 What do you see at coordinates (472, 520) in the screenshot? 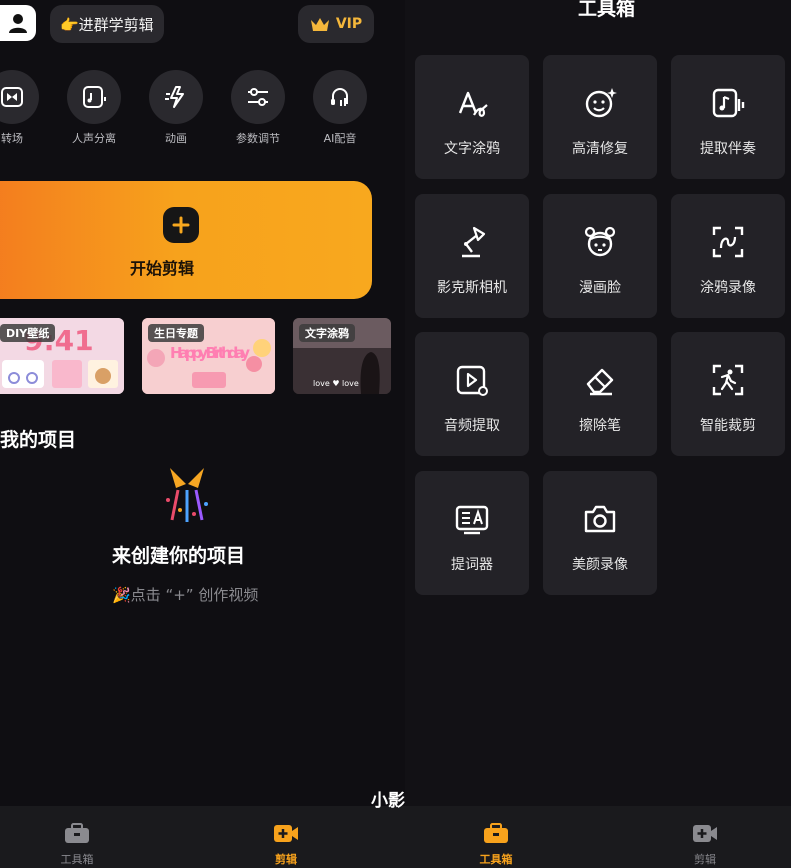
I see `teleprompter-icon` at bounding box center [472, 520].